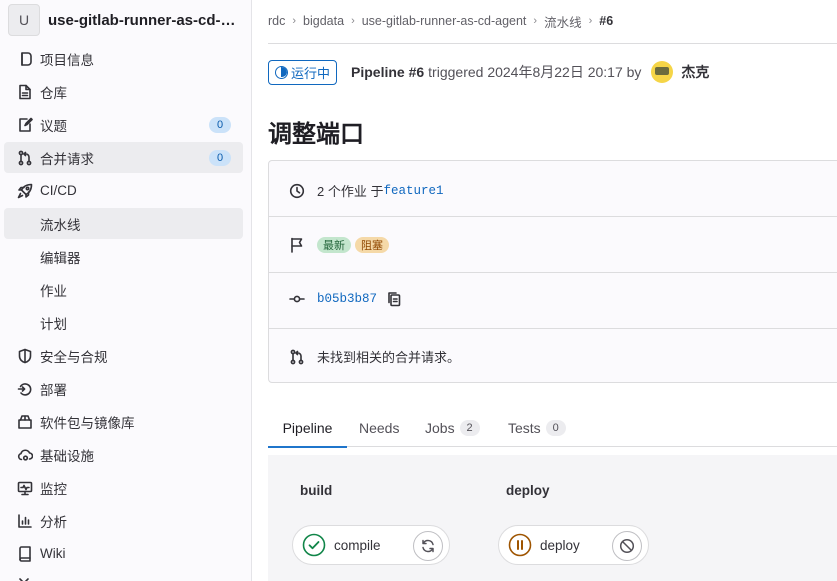  I want to click on merge-requests-count-badge: 0, so click(220, 158).